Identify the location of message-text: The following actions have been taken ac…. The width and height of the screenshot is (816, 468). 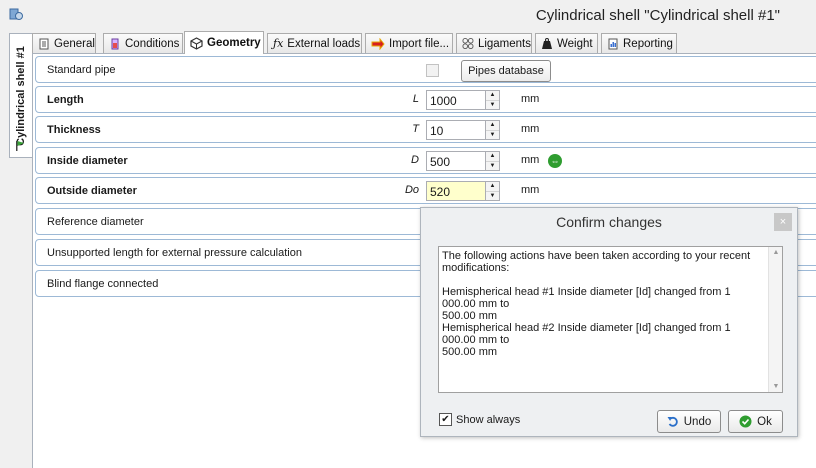
(604, 304).